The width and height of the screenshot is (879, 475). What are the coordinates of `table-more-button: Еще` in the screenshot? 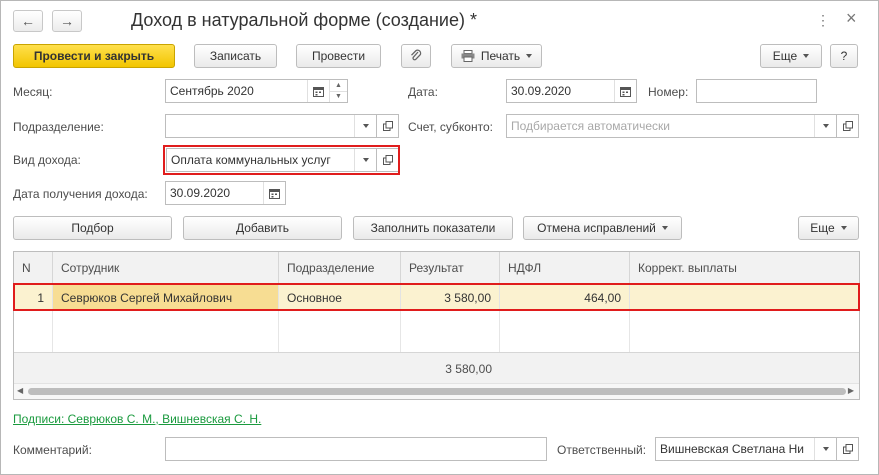 It's located at (828, 228).